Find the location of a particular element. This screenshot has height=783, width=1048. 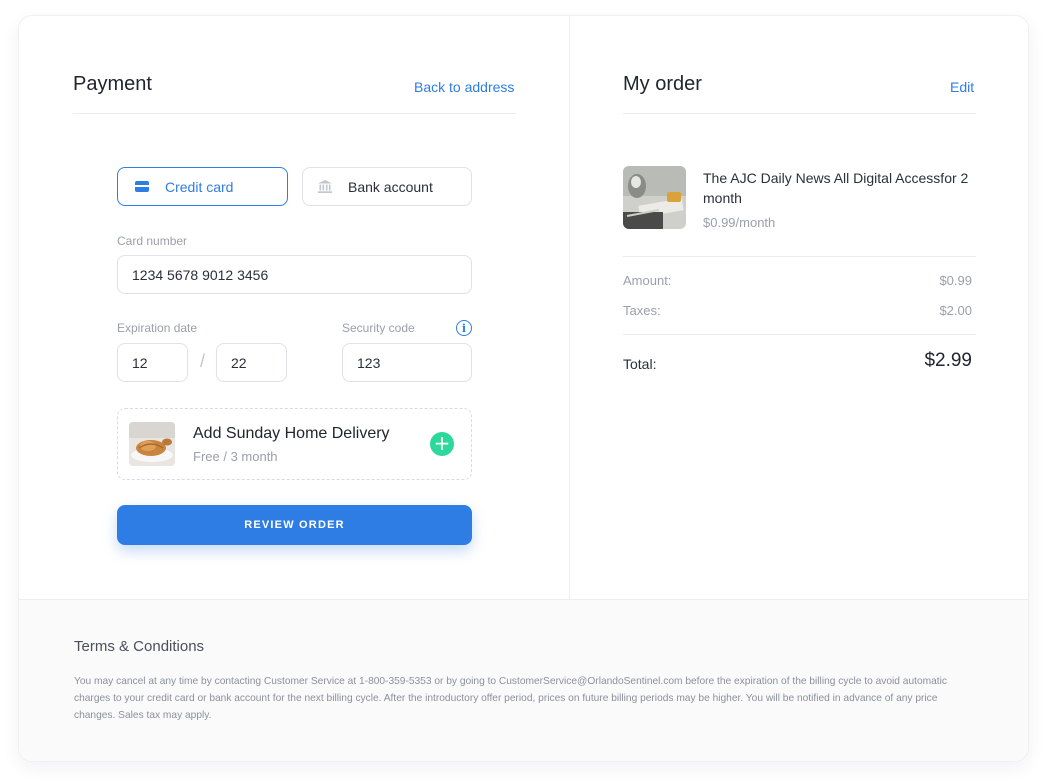

security-code-field: 123 is located at coordinates (407, 362).